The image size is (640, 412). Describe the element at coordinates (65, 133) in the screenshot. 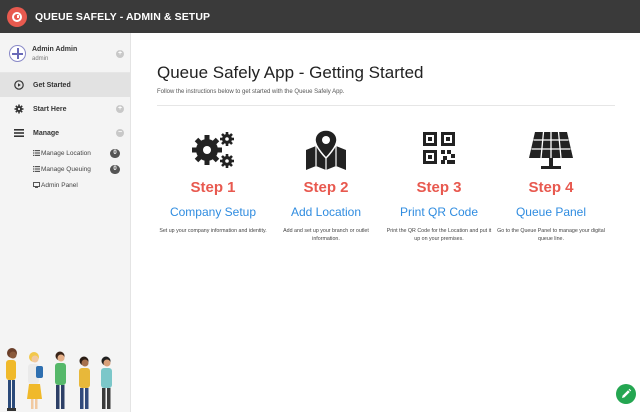

I see `sidebar-item-manage: Manage −` at that location.